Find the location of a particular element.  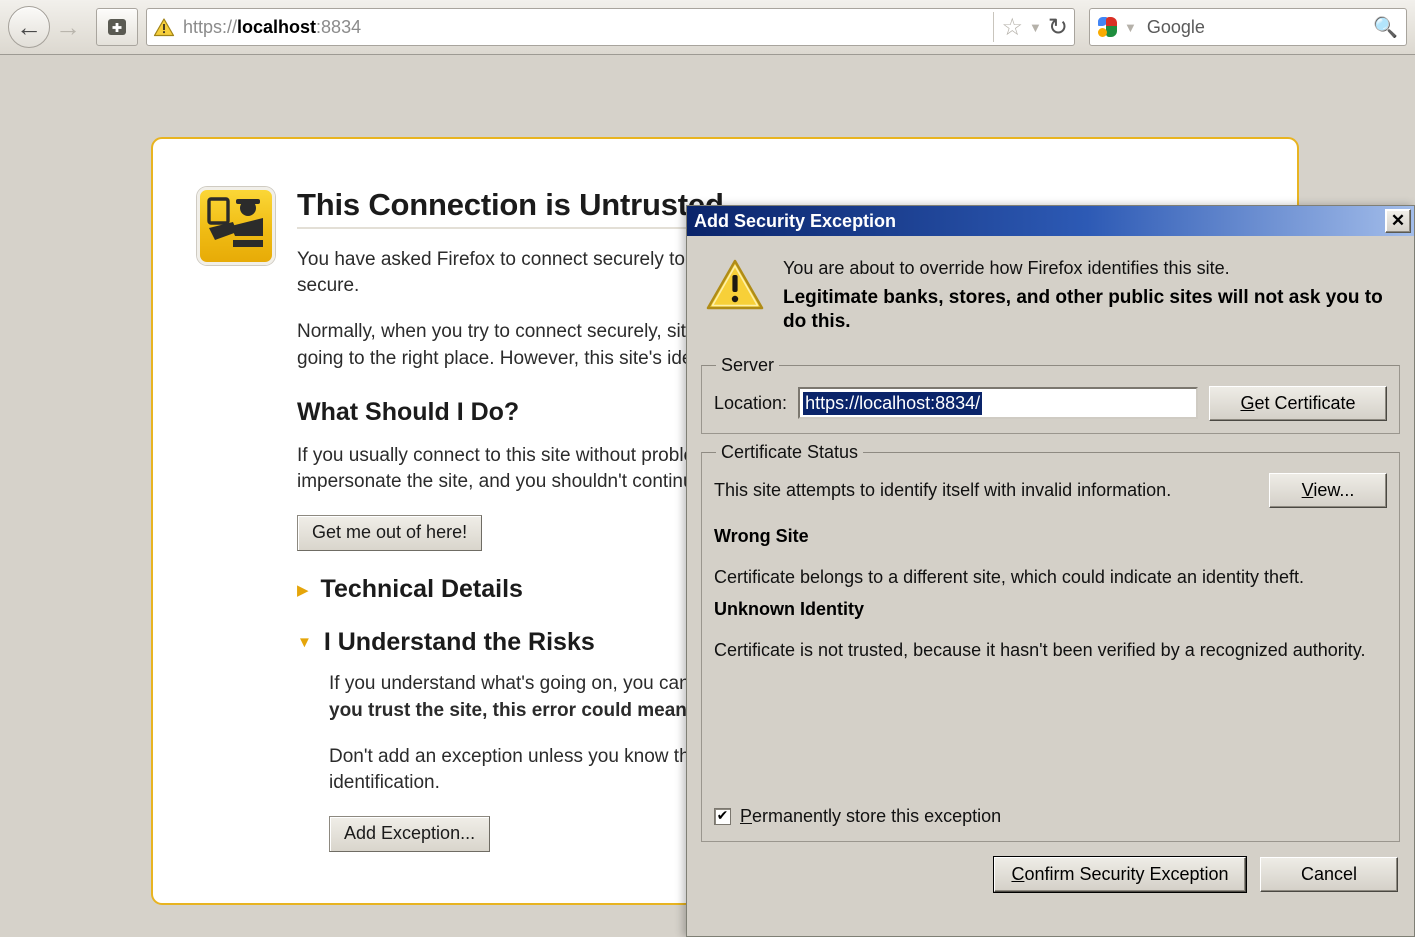

confirm-rest: onfirm Security Exception is located at coordinates (1126, 874).